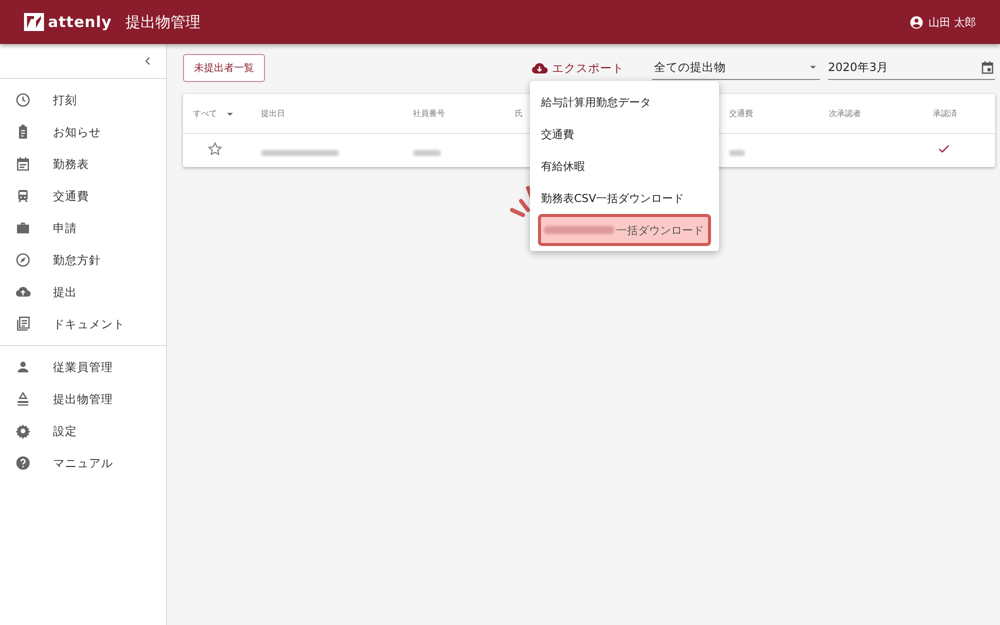 The height and width of the screenshot is (625, 1000). Describe the element at coordinates (624, 134) in the screenshot. I see `menu-item: 交通費` at that location.